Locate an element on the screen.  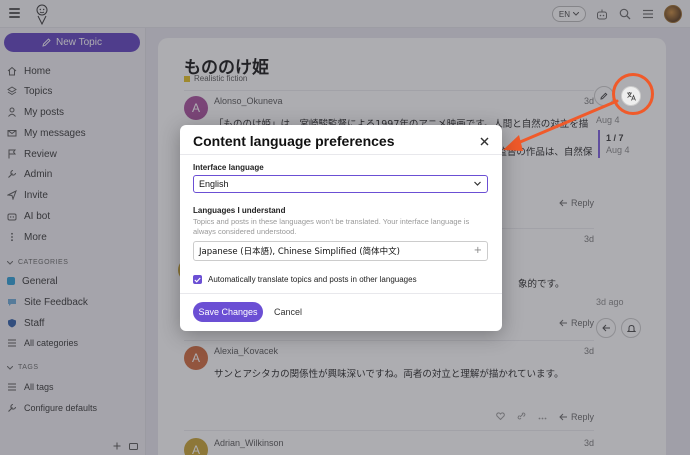
interface-language-label: Interface language is located at coordinates (228, 167).